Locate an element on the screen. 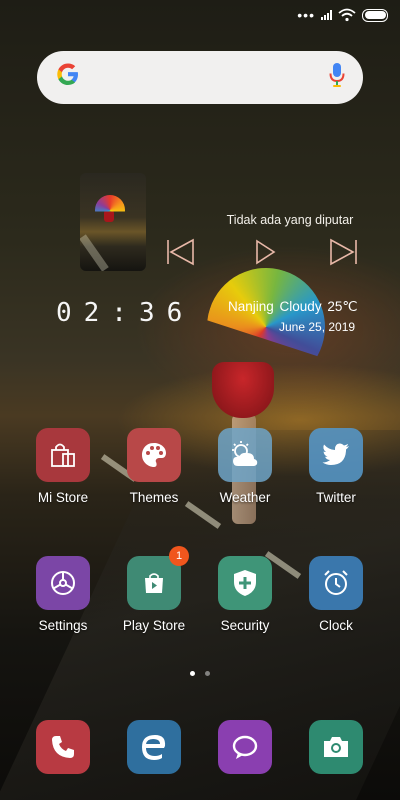  weather-summary: Nanjing Cloudy 25℃ is located at coordinates (293, 307).